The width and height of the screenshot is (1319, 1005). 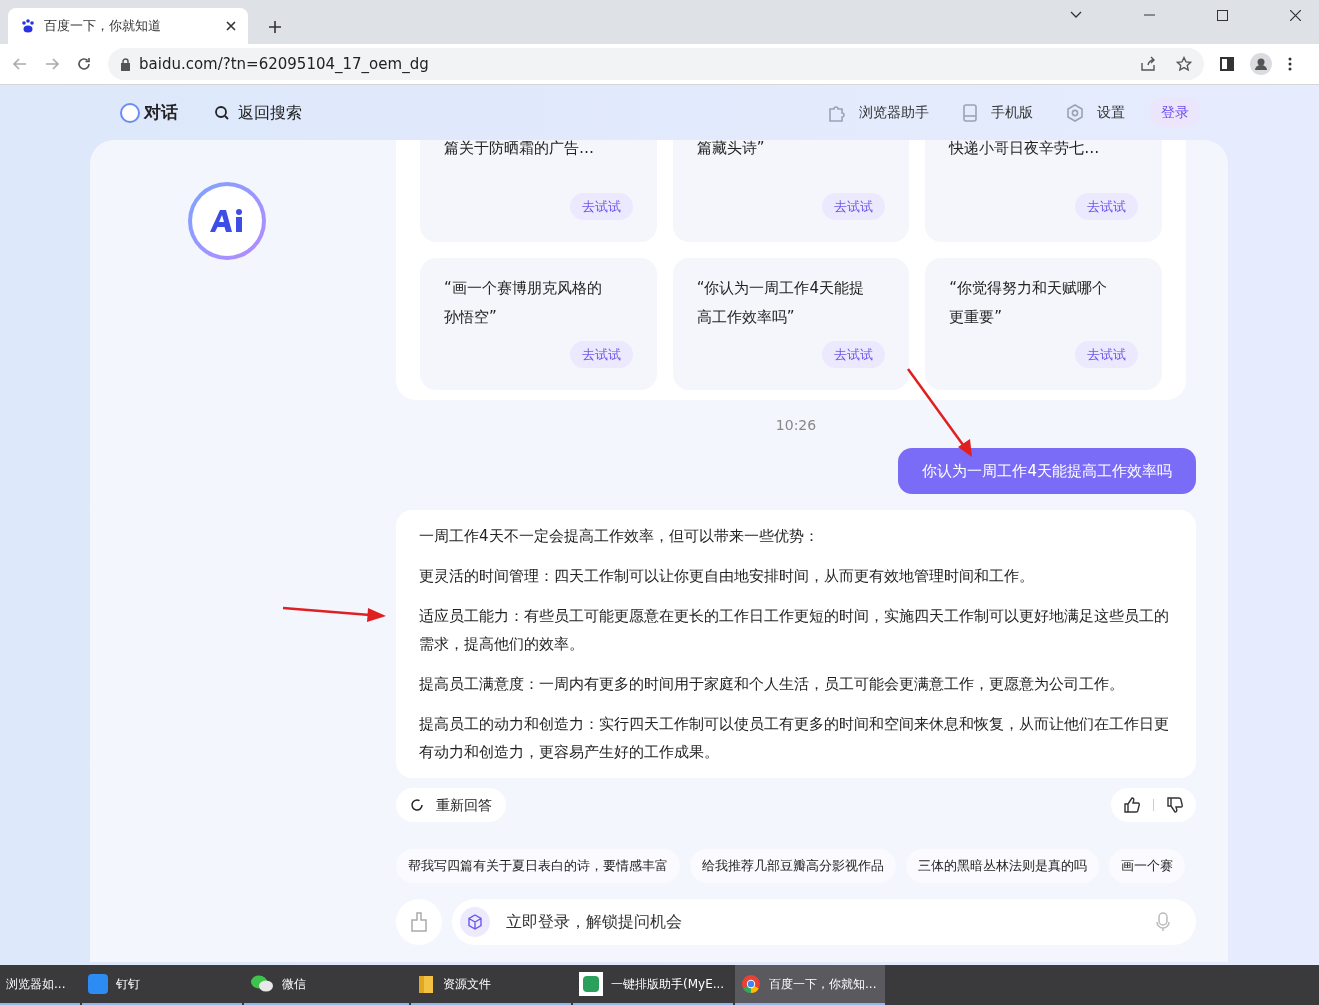 What do you see at coordinates (1184, 64) in the screenshot?
I see `star-icon` at bounding box center [1184, 64].